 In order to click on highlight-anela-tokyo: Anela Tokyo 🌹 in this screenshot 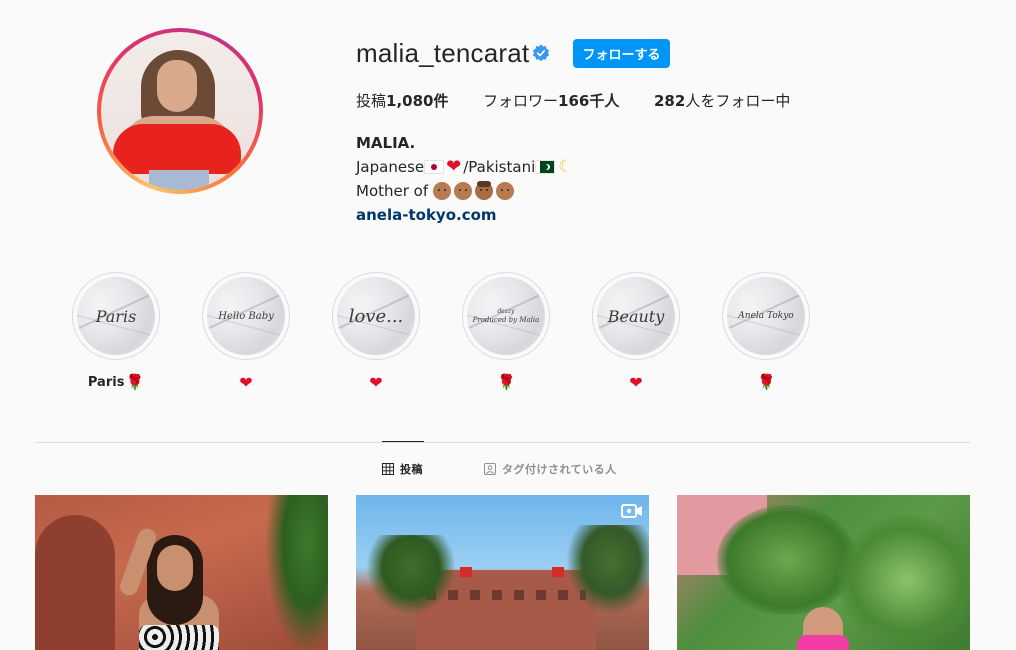, I will do `click(766, 331)`.